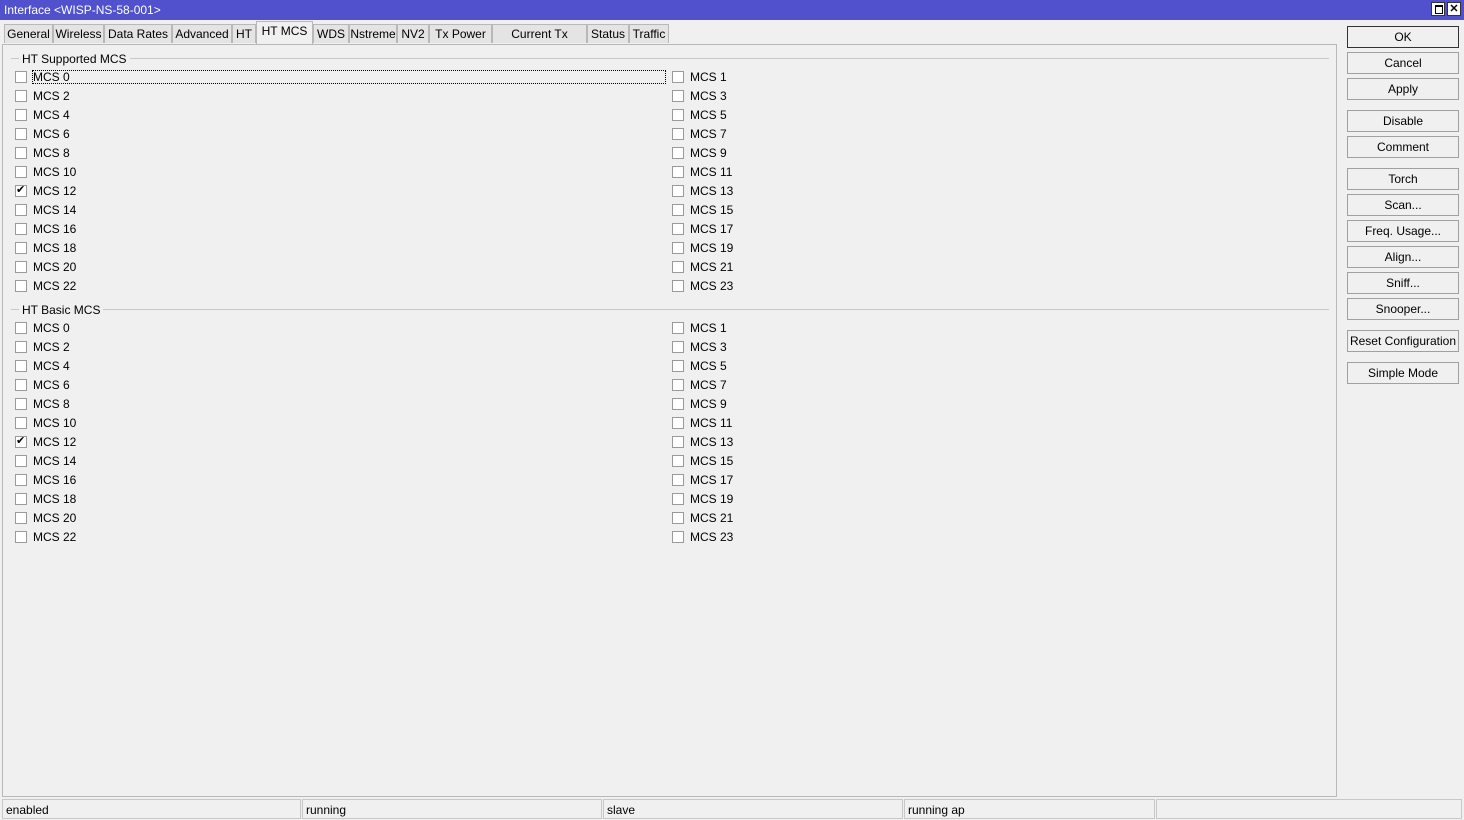 This screenshot has height=820, width=1464. I want to click on basic-mcs-23-checkbox, so click(678, 537).